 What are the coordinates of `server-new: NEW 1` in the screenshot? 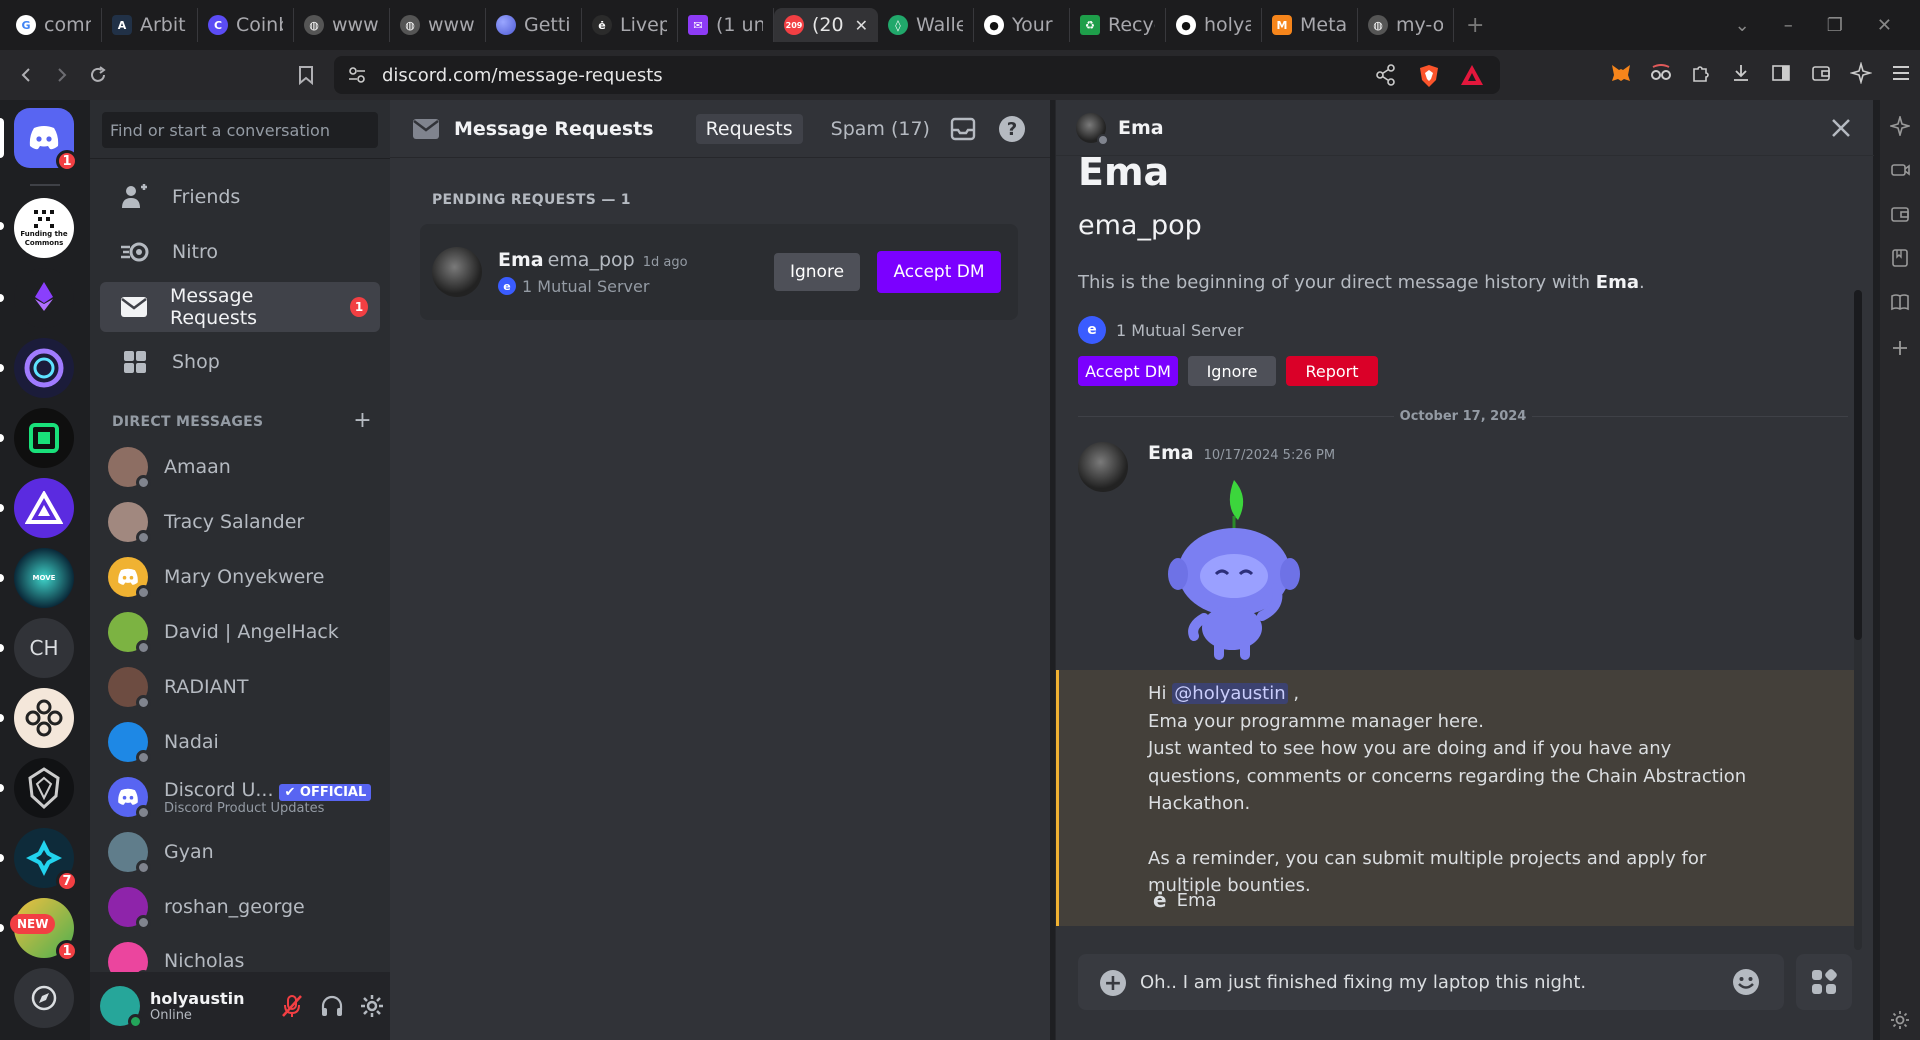 It's located at (44, 930).